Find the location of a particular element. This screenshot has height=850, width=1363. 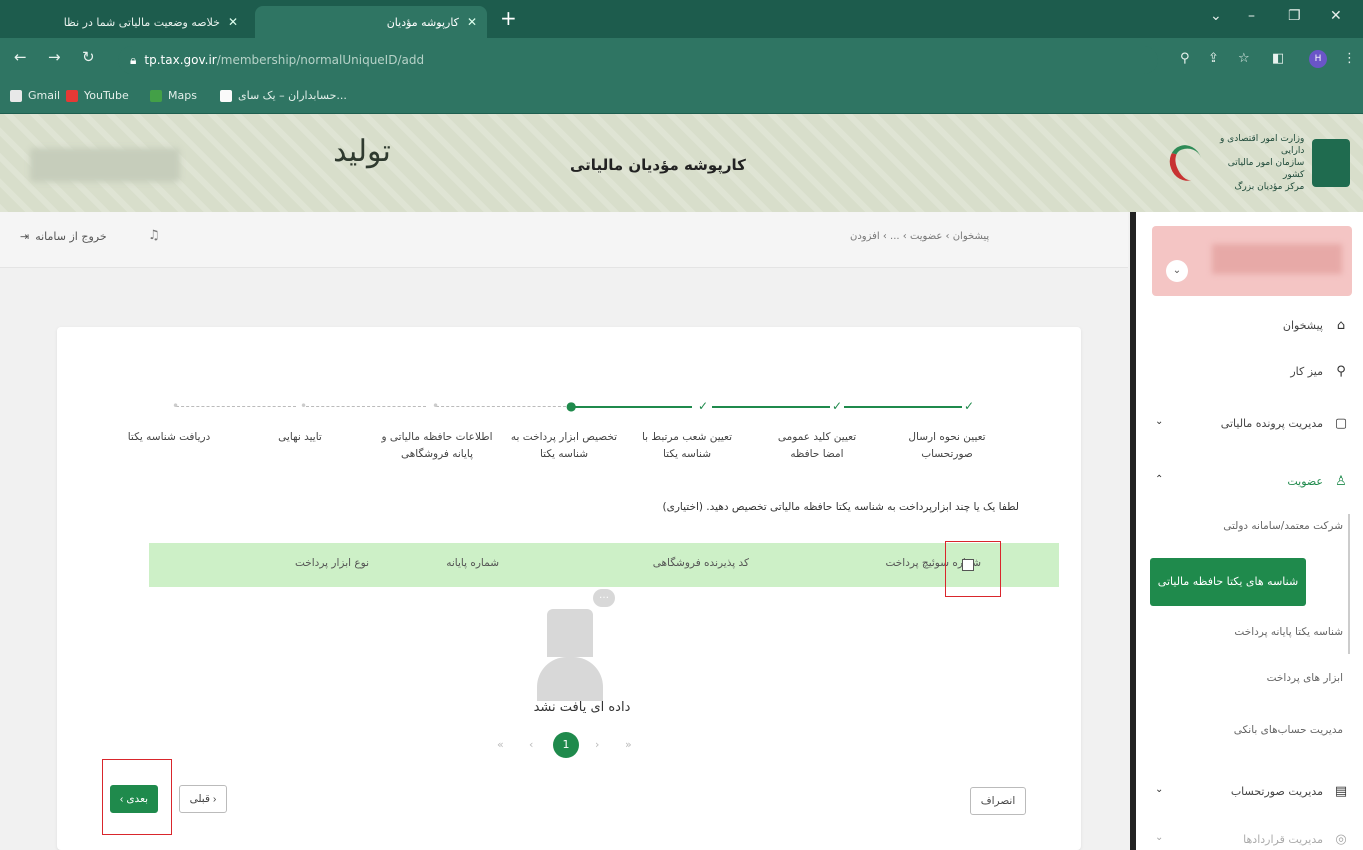

sidepanel-icon: ◧ is located at coordinates (1278, 58).